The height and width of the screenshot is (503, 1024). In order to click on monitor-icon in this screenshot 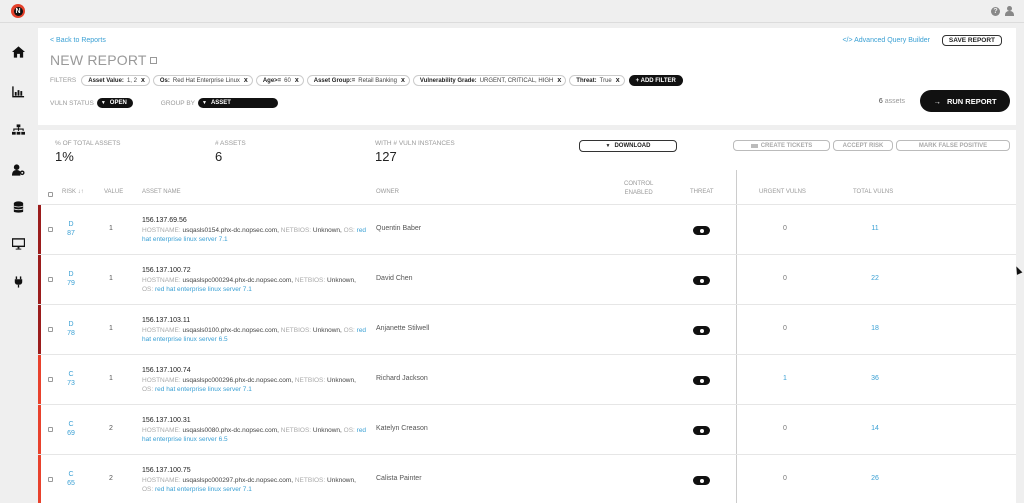, I will do `click(18, 244)`.